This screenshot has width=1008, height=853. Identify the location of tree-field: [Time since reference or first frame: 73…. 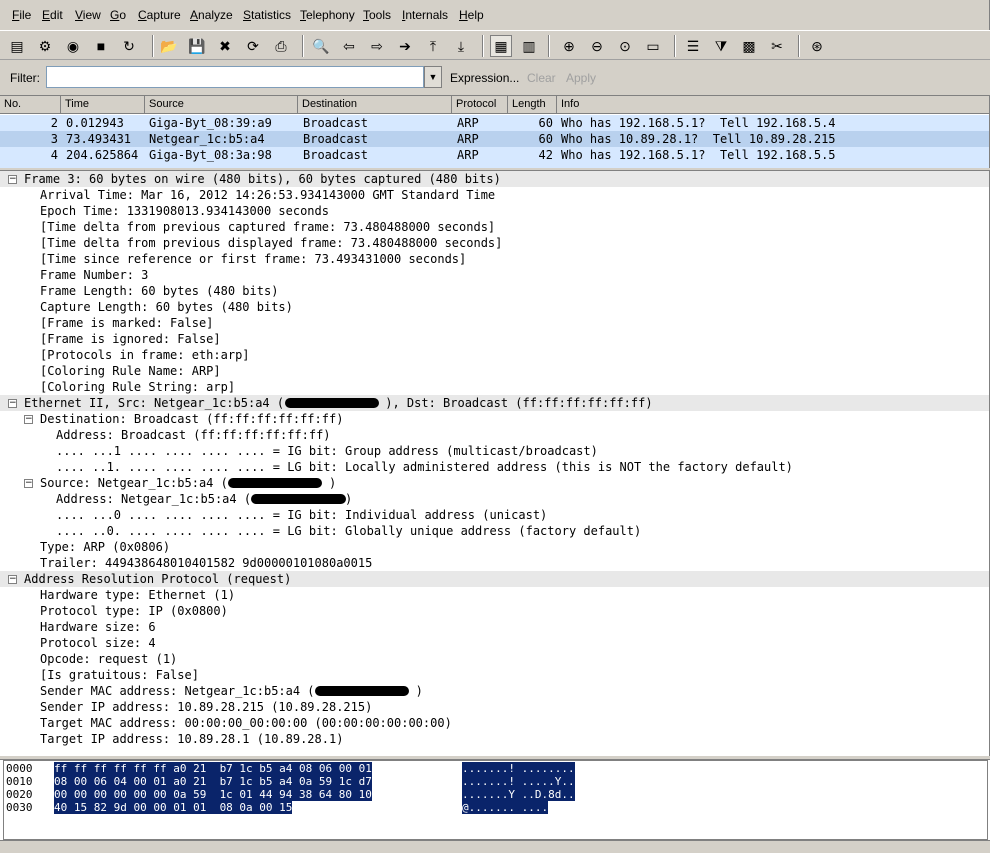
(494, 259).